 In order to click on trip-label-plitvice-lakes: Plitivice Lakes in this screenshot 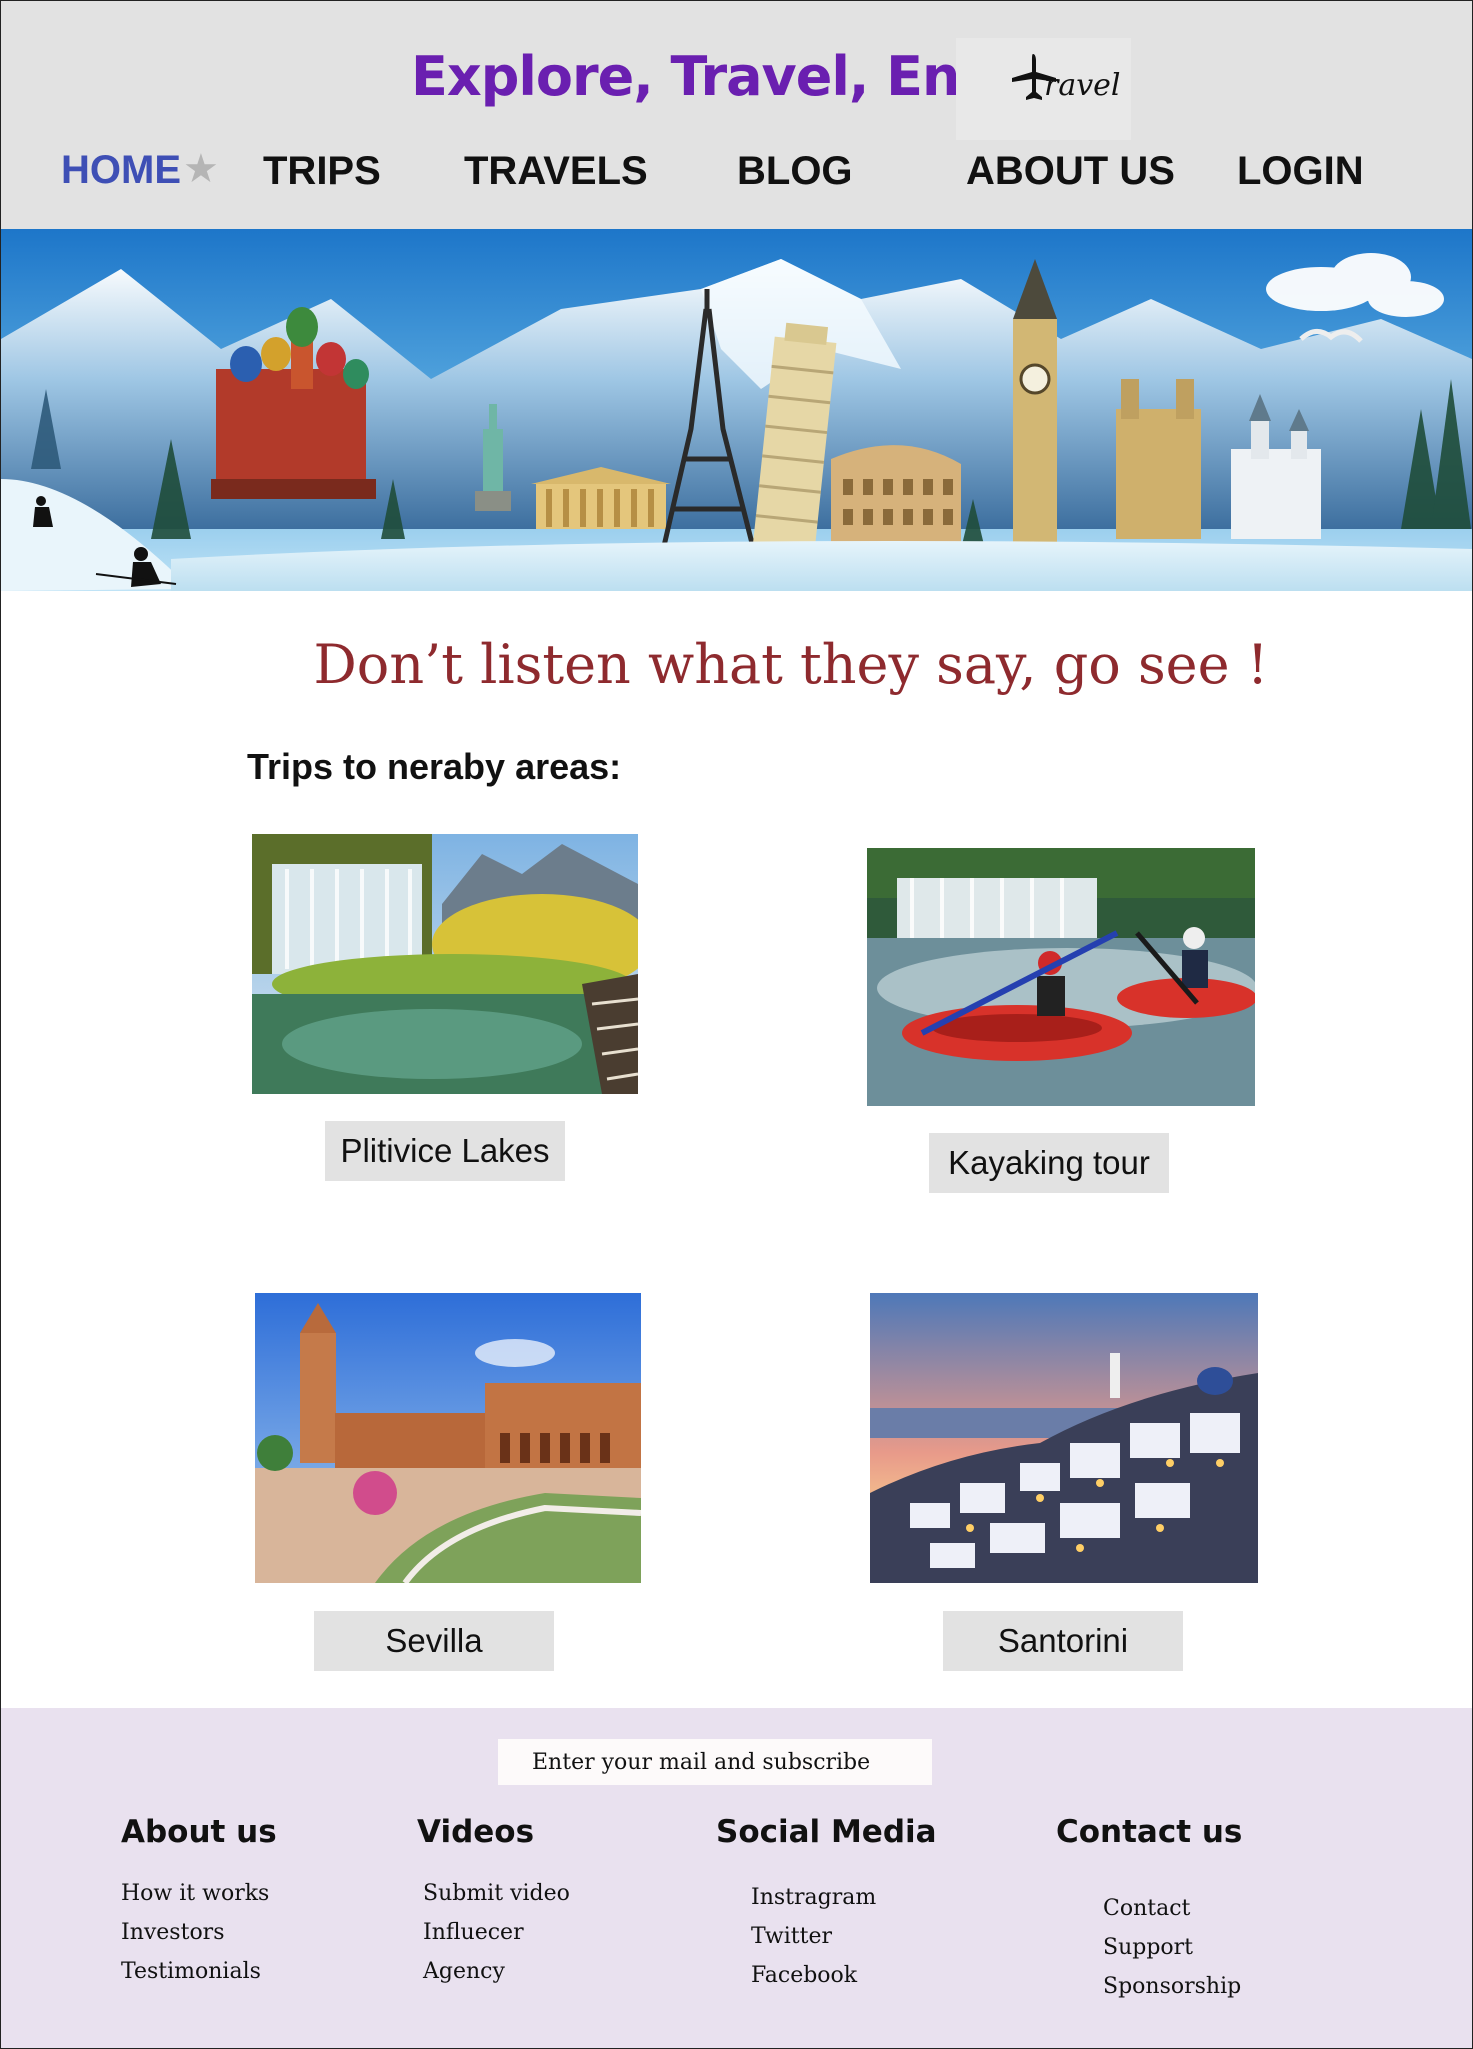, I will do `click(445, 1151)`.